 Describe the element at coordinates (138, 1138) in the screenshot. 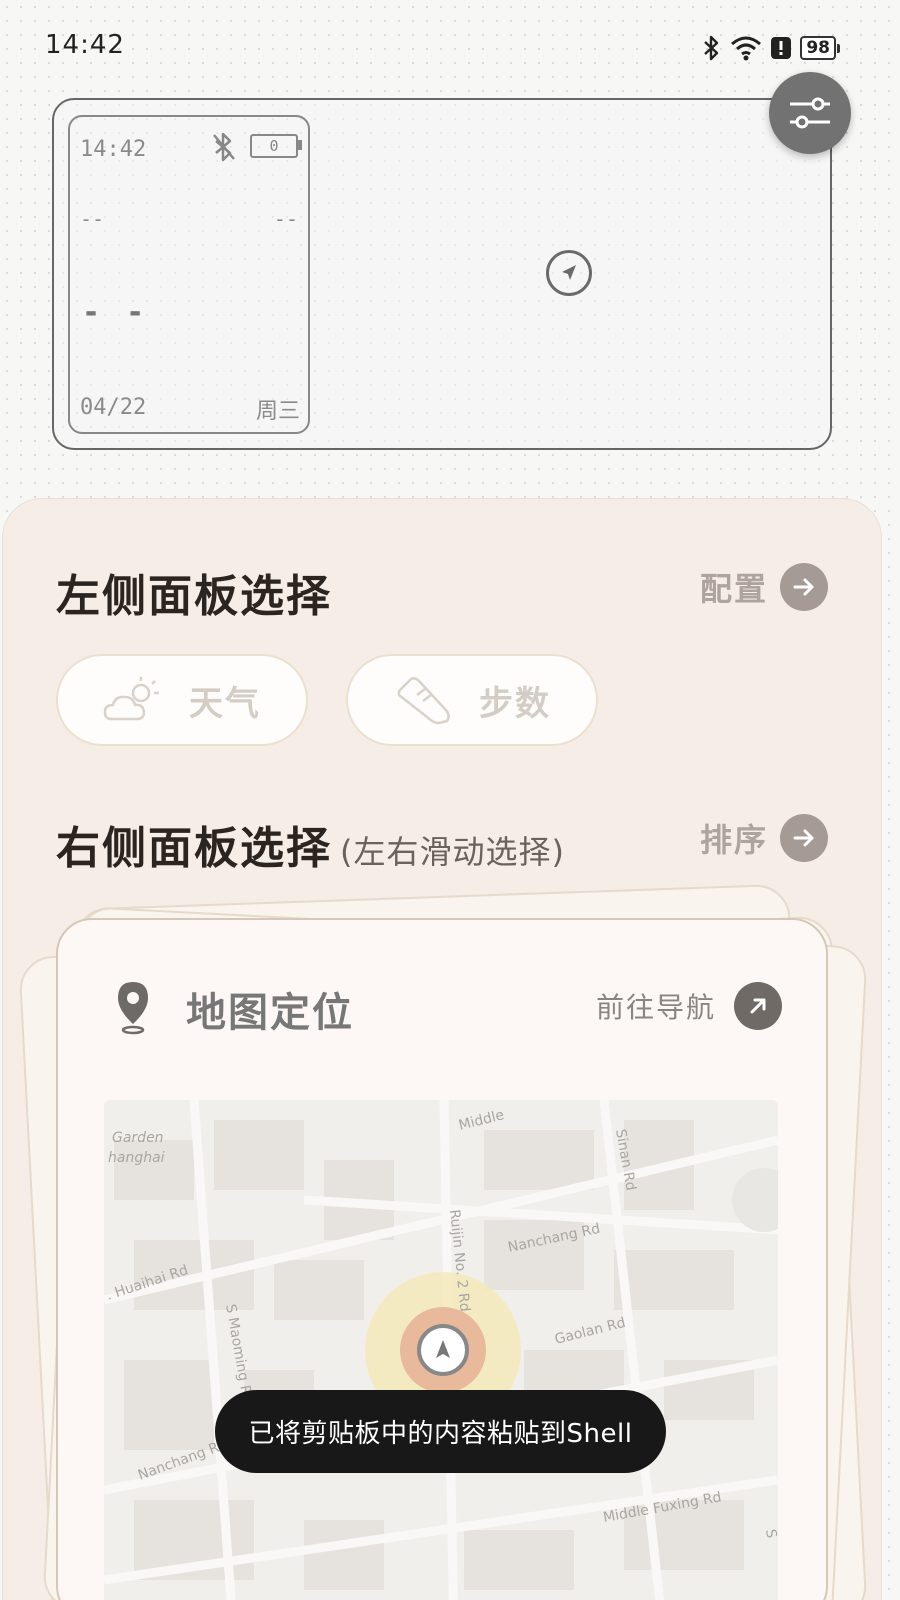

I see `map-label-garden: Garden` at that location.